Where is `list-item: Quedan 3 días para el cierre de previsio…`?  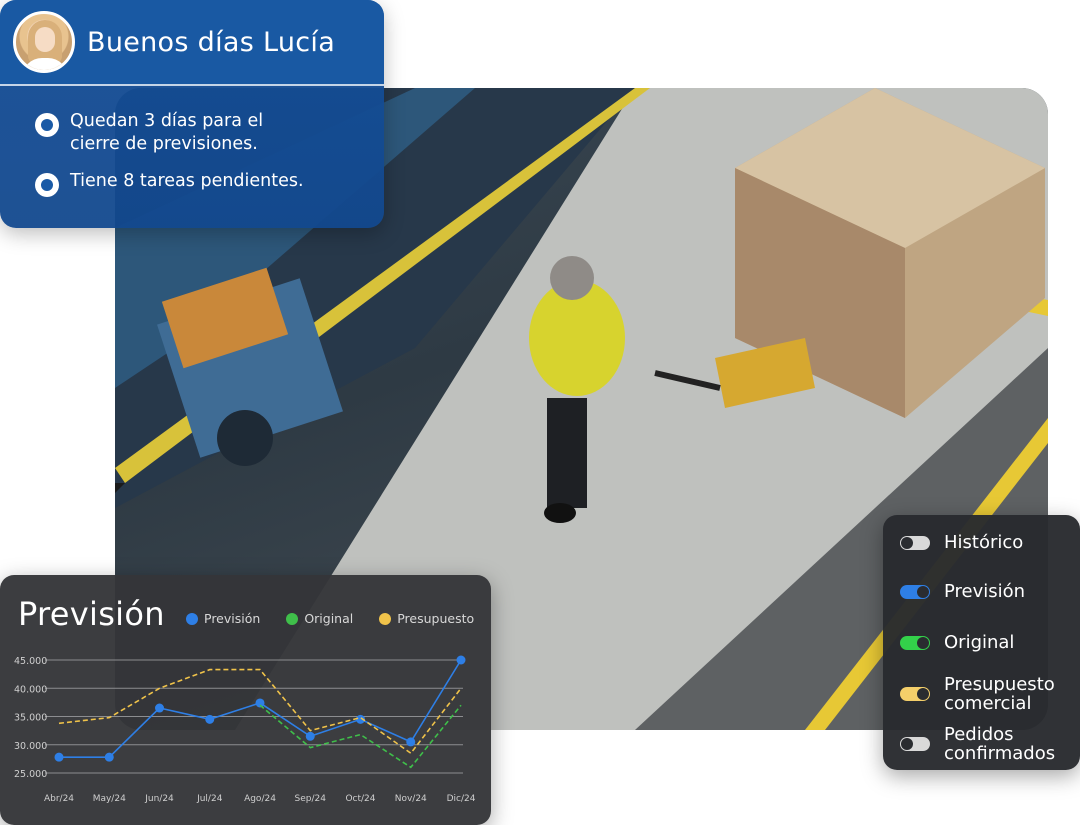
list-item: Quedan 3 días para el cierre de previsio… is located at coordinates (209, 133).